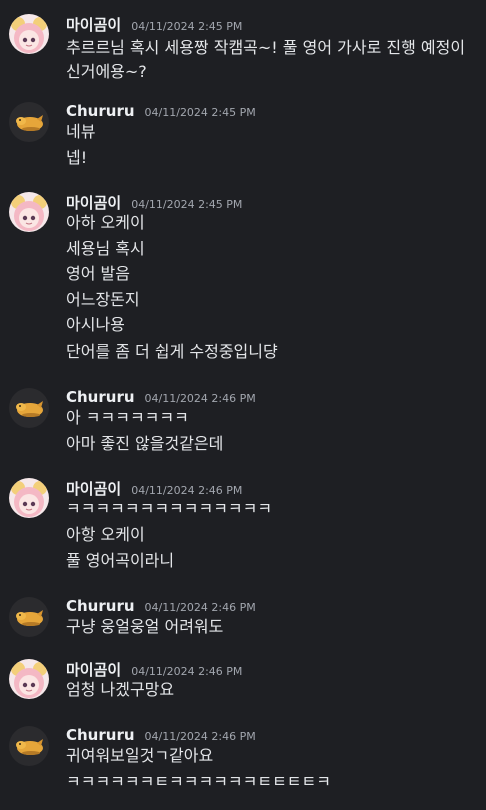 The image size is (486, 810). Describe the element at coordinates (105, 534) in the screenshot. I see `message-text: 아항 오케이` at that location.